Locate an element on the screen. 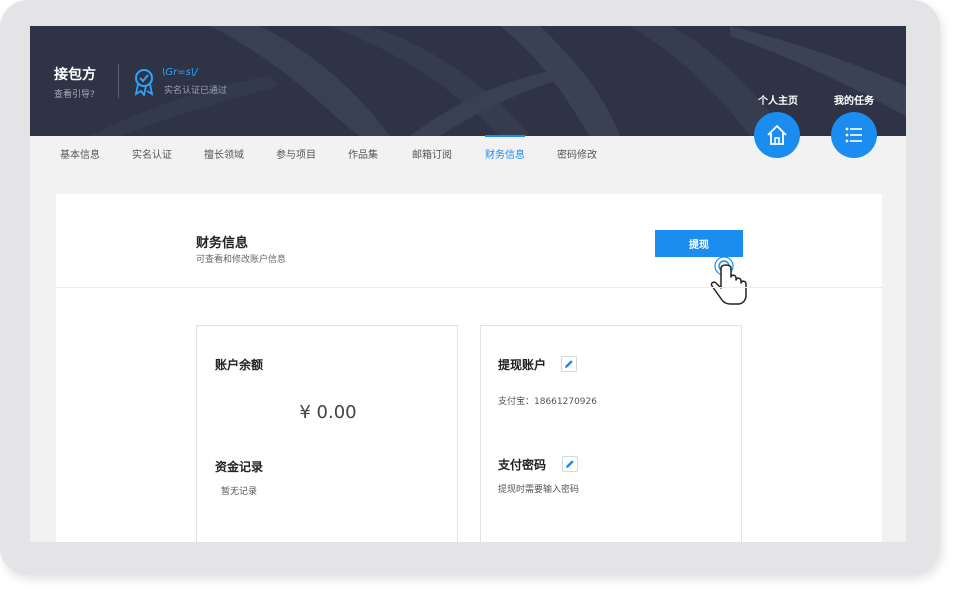 This screenshot has width=959, height=593. tasks-button is located at coordinates (854, 135).